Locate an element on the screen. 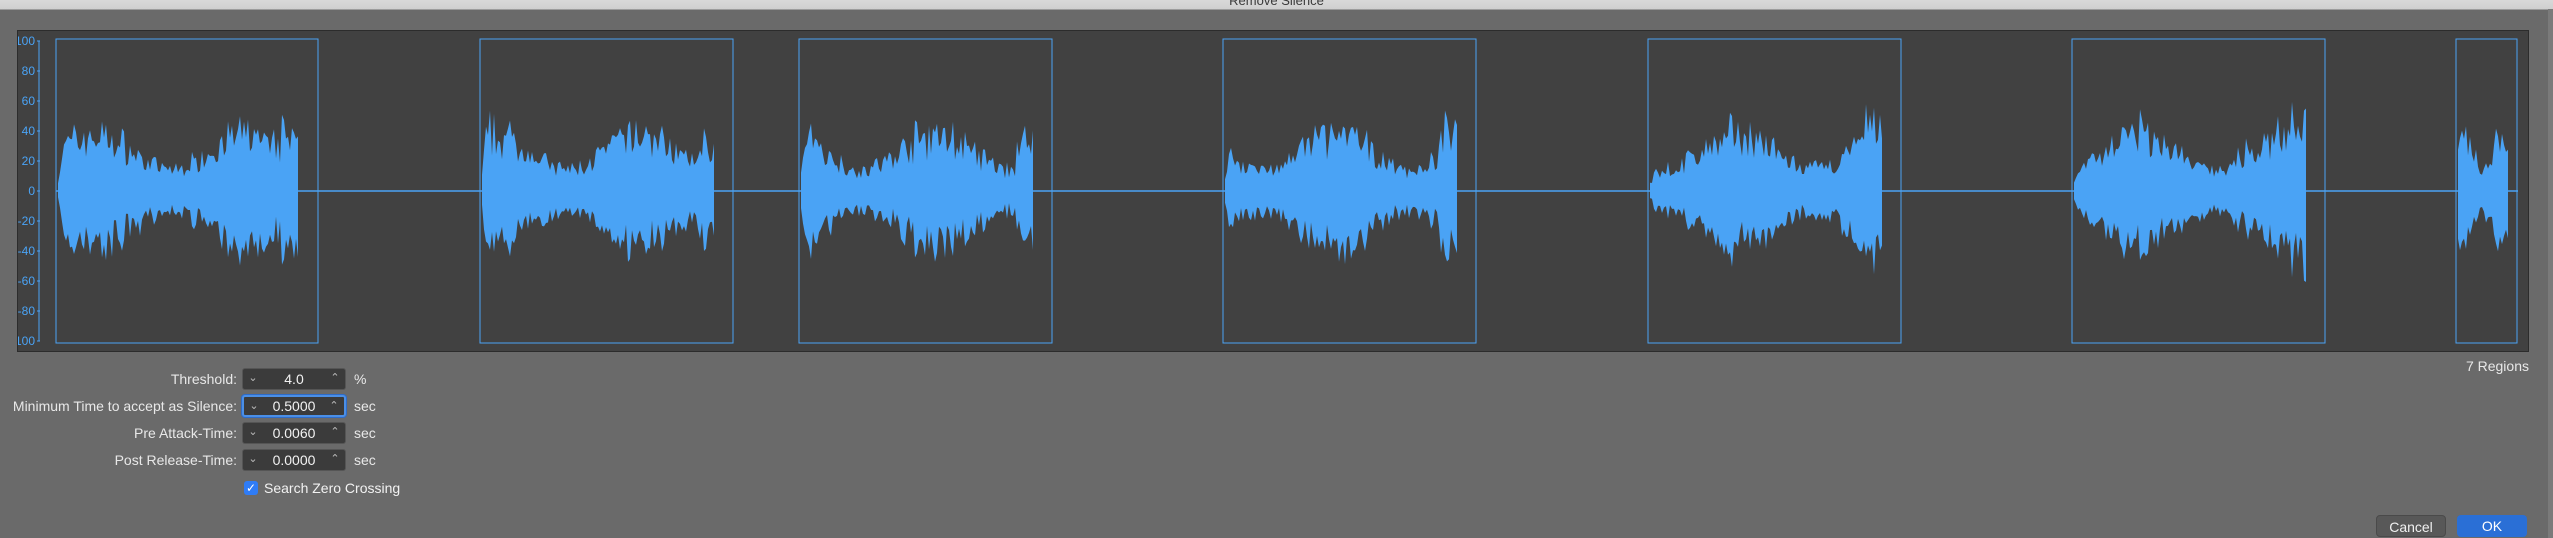  y-axis-tick-label: 40 is located at coordinates (29, 131).